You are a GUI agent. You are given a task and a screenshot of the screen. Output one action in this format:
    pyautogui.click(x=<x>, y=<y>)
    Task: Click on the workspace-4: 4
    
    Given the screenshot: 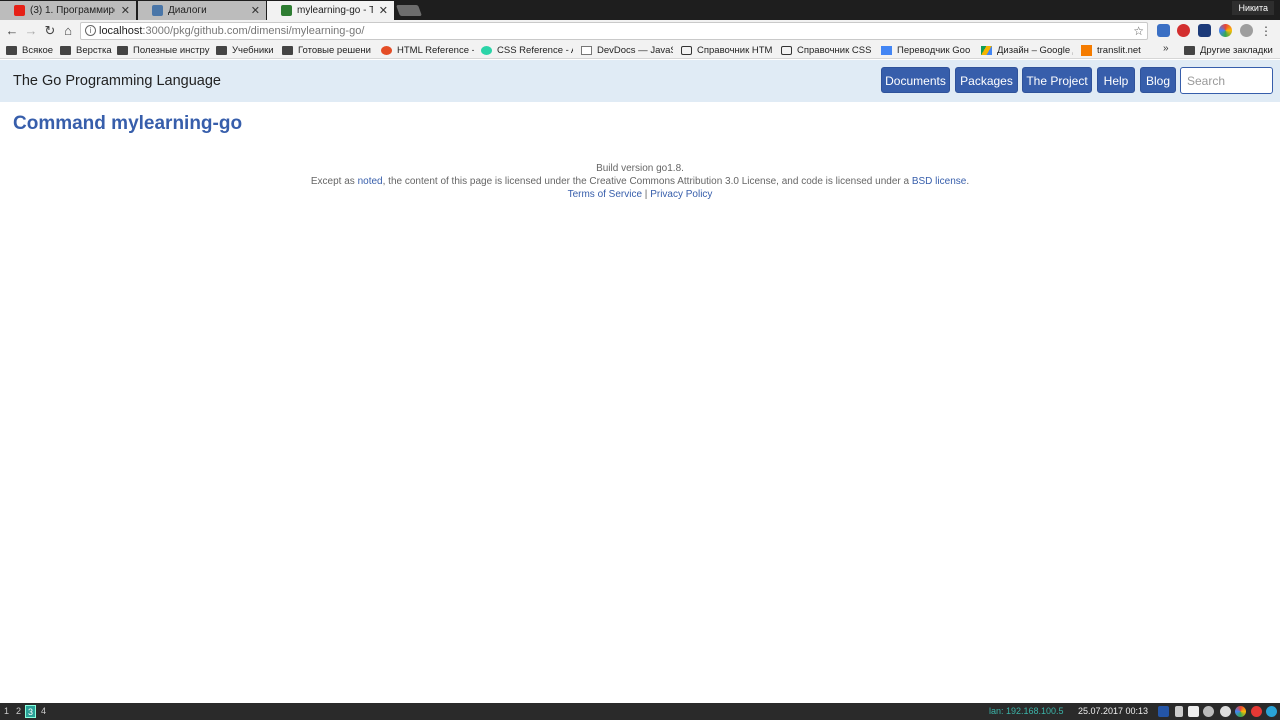 What is the action you would take?
    pyautogui.click(x=43, y=711)
    